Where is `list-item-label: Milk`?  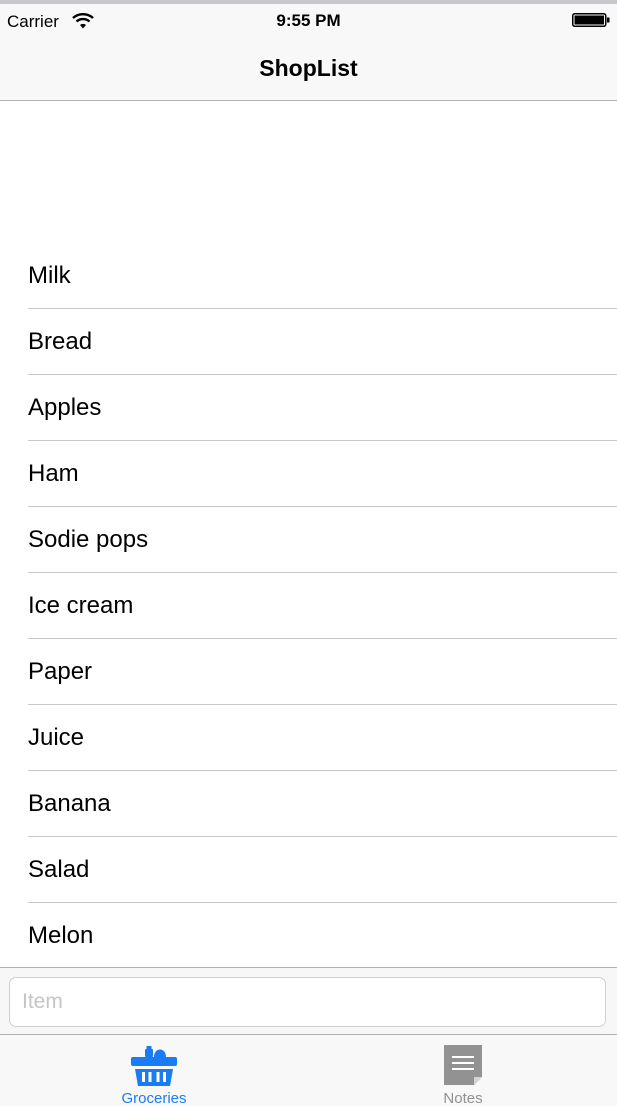 list-item-label: Milk is located at coordinates (49, 275).